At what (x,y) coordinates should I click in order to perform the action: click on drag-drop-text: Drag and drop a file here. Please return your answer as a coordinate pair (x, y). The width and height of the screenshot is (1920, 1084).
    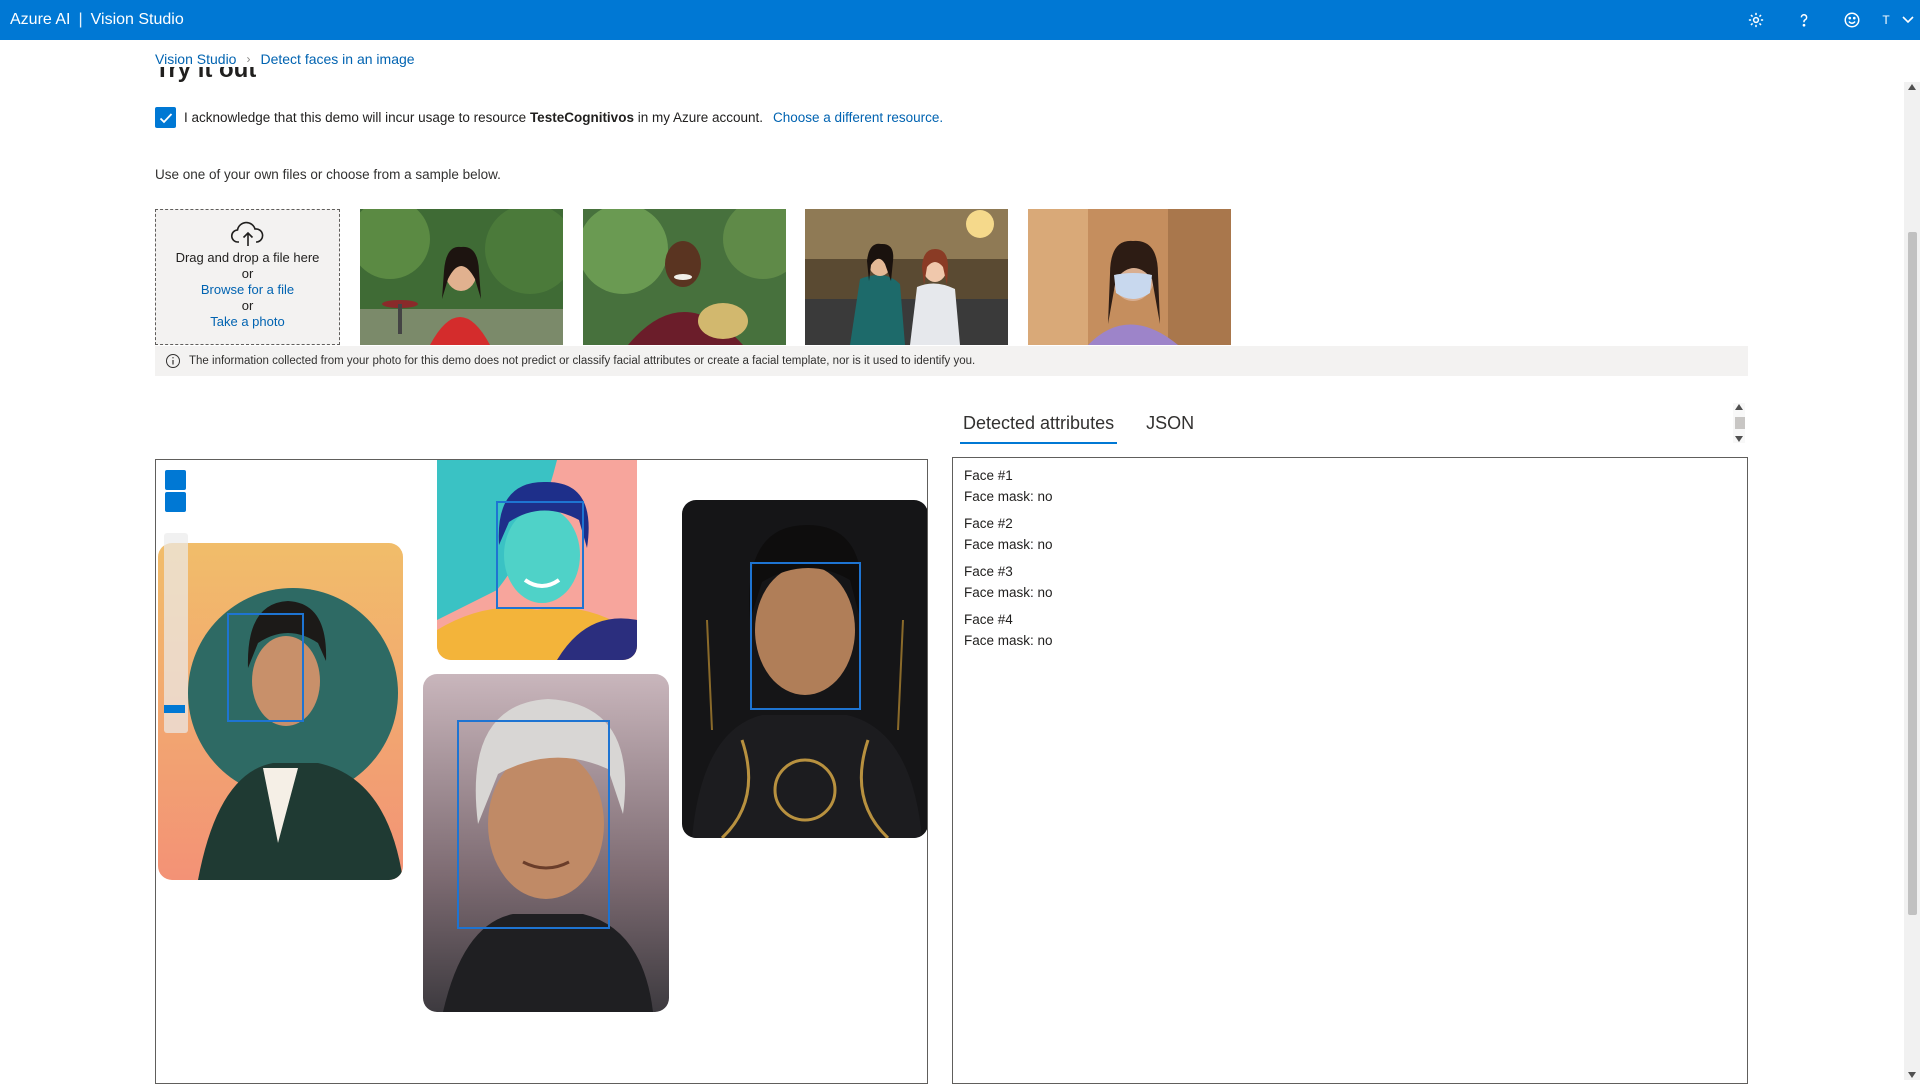
    Looking at the image, I should click on (247, 257).